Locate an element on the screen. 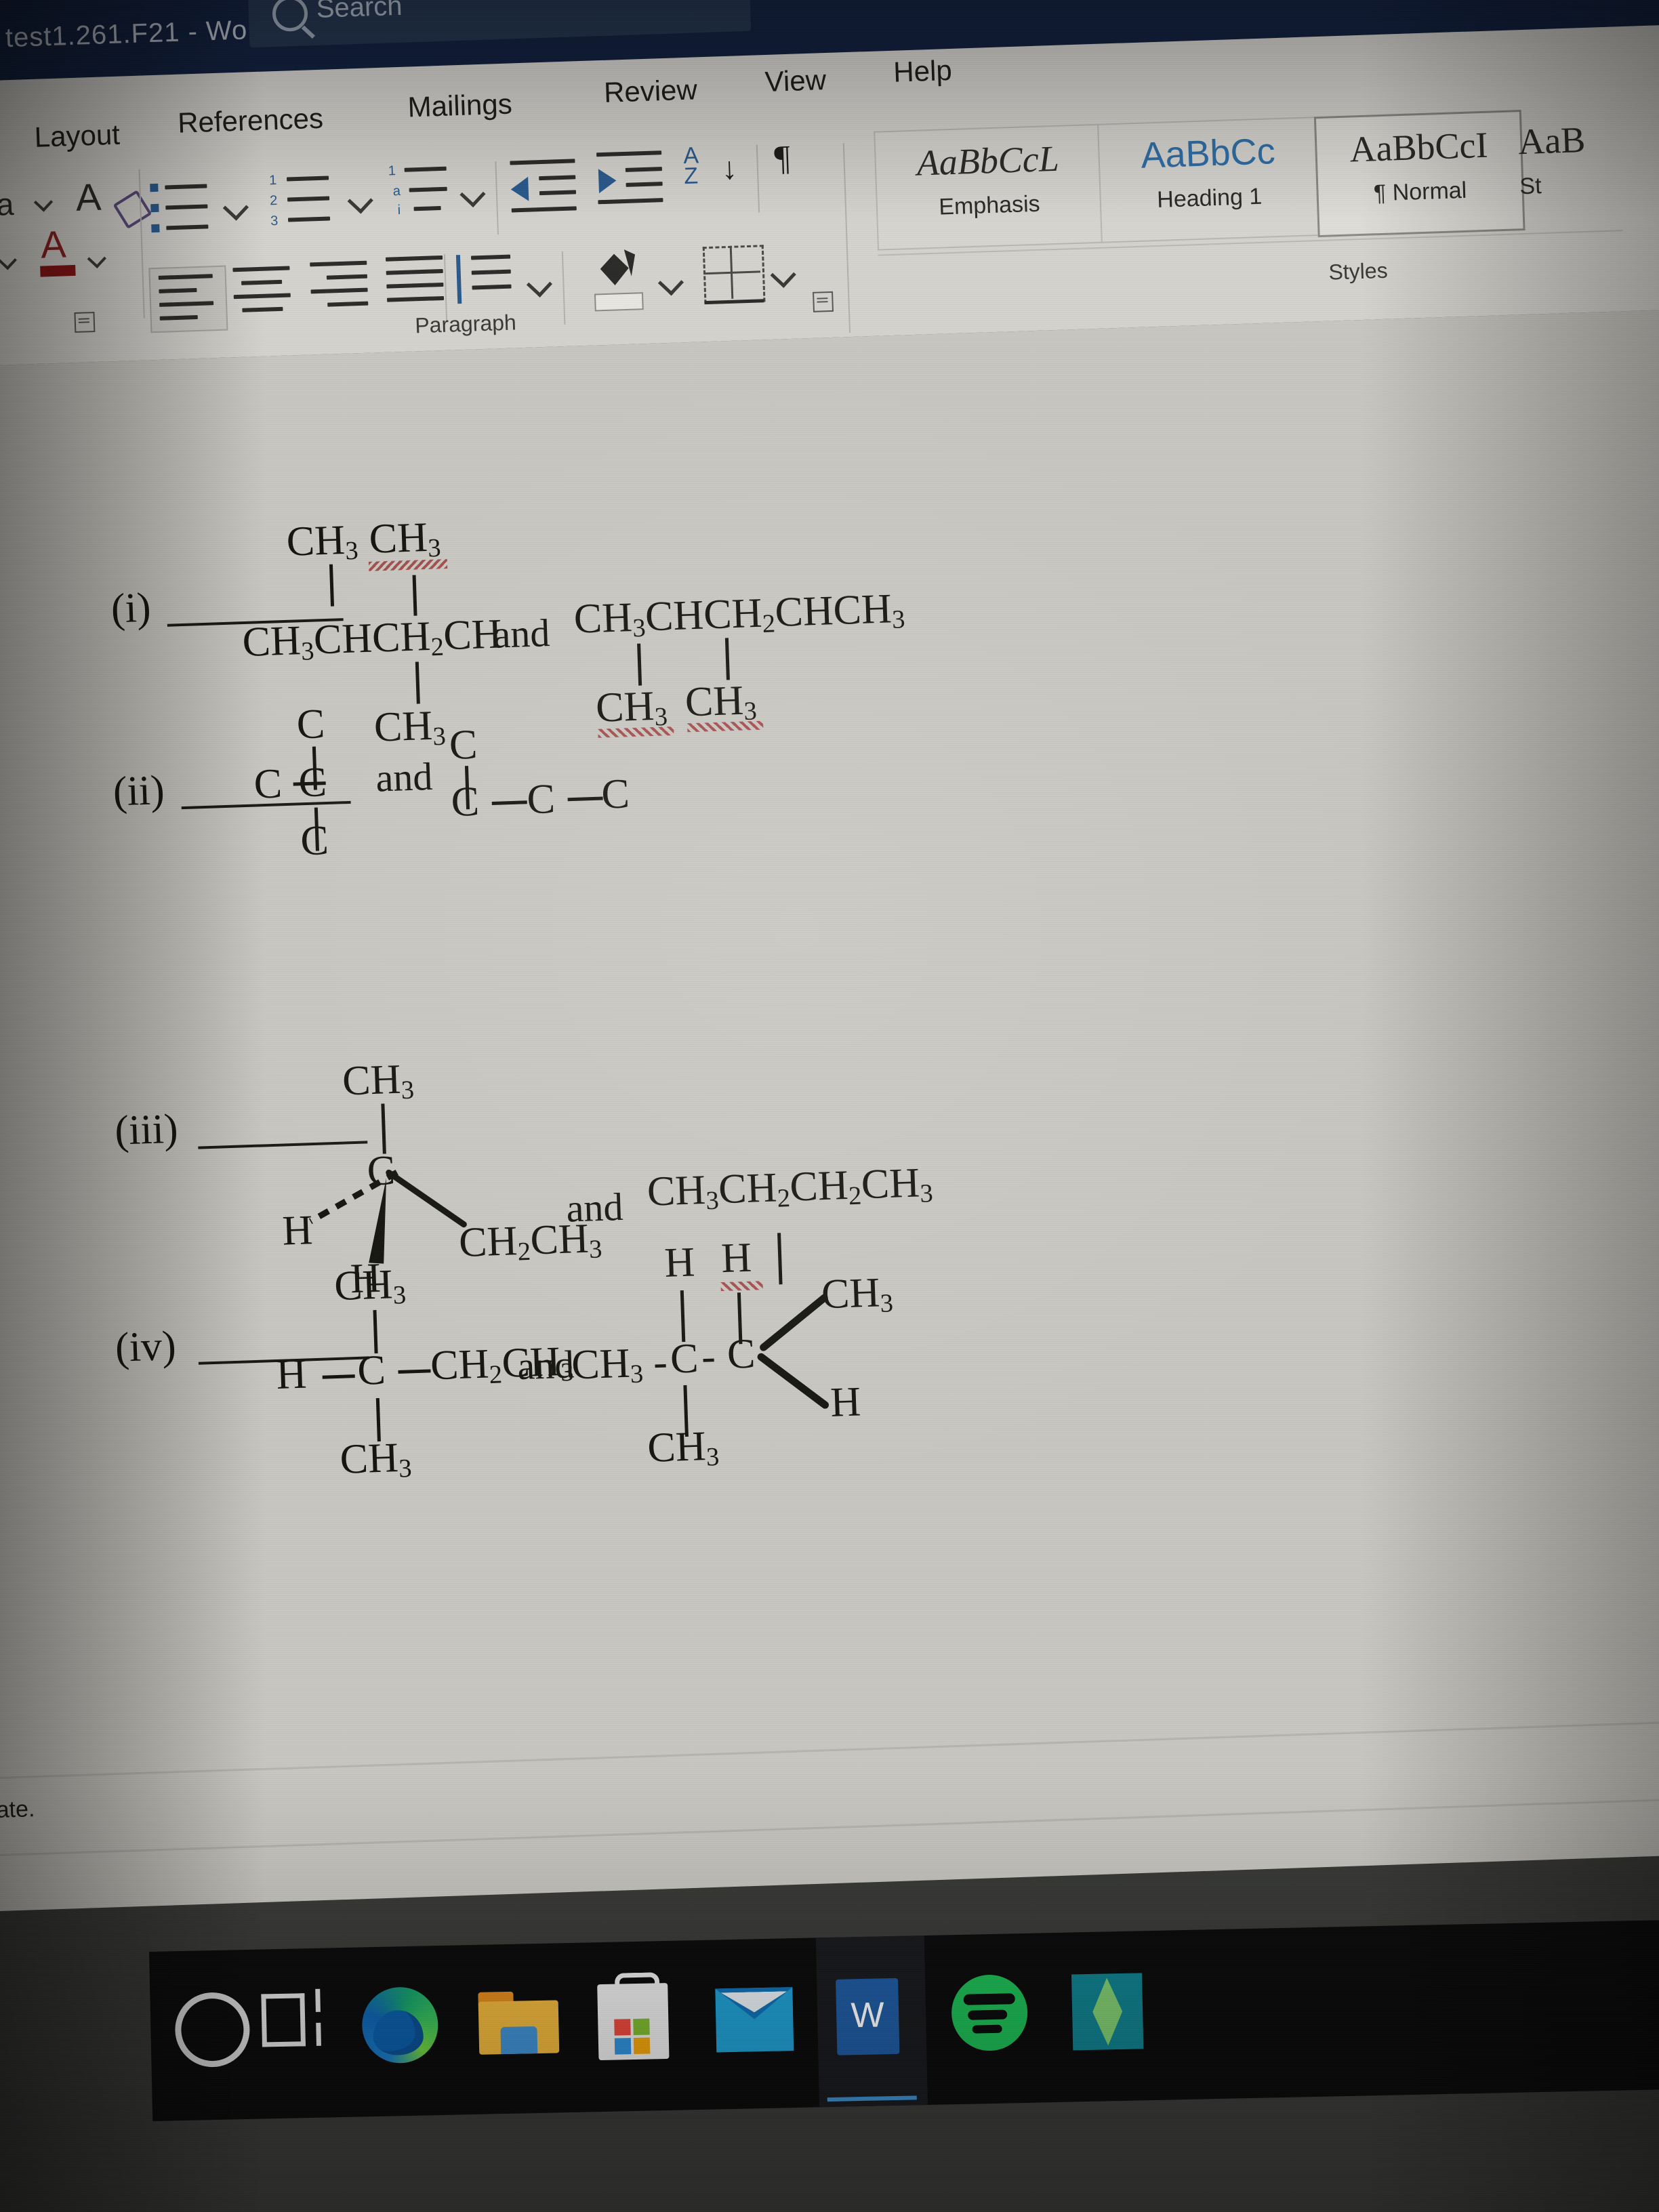  q4-left-top-group: CH3 is located at coordinates (370, 1285).